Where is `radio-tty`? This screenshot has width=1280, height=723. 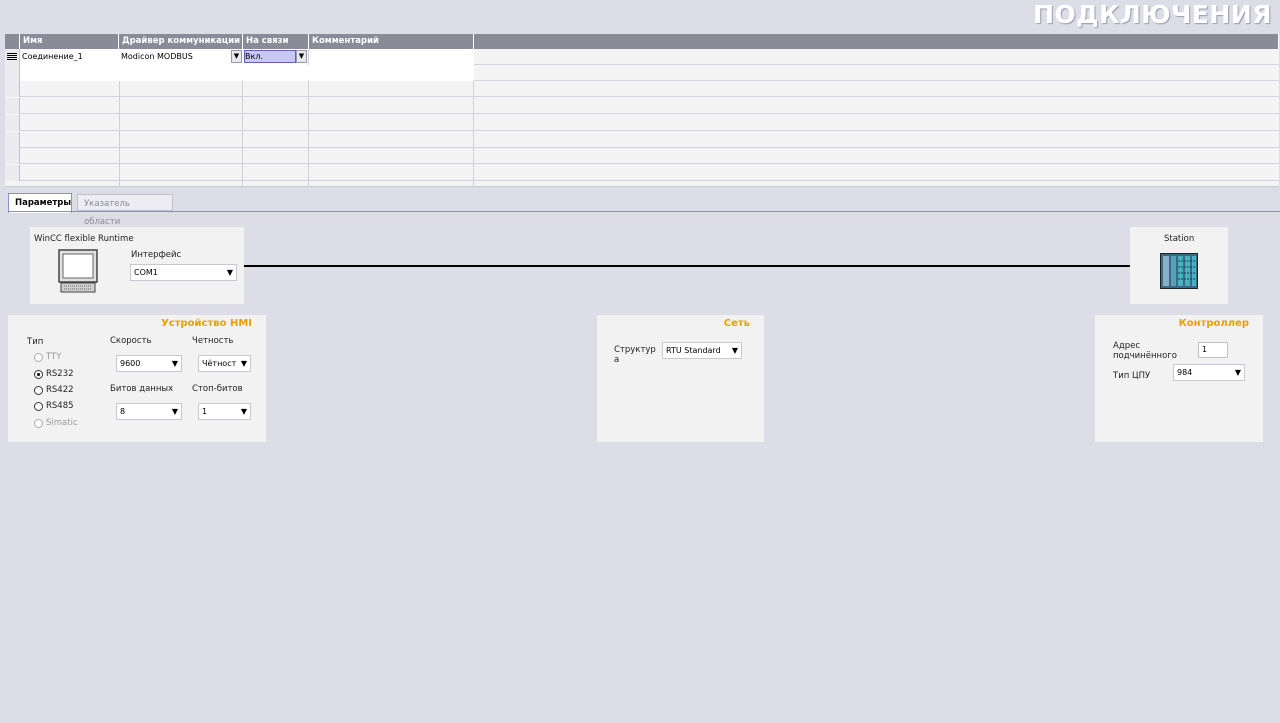 radio-tty is located at coordinates (38, 357).